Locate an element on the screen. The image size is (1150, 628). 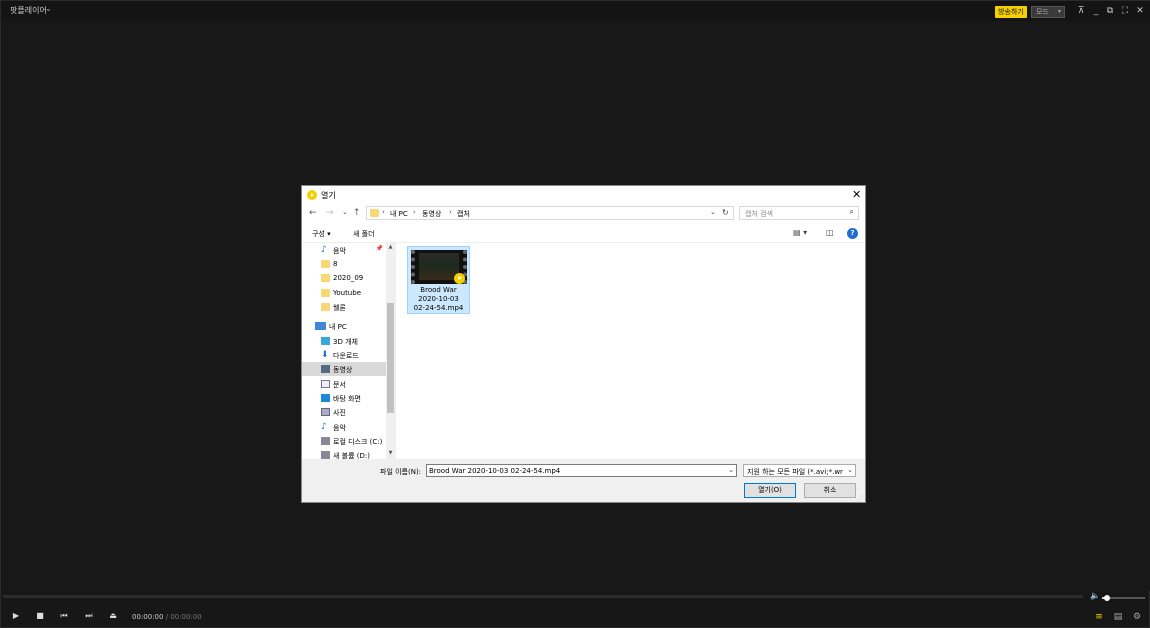
video-icon is located at coordinates (325, 369).